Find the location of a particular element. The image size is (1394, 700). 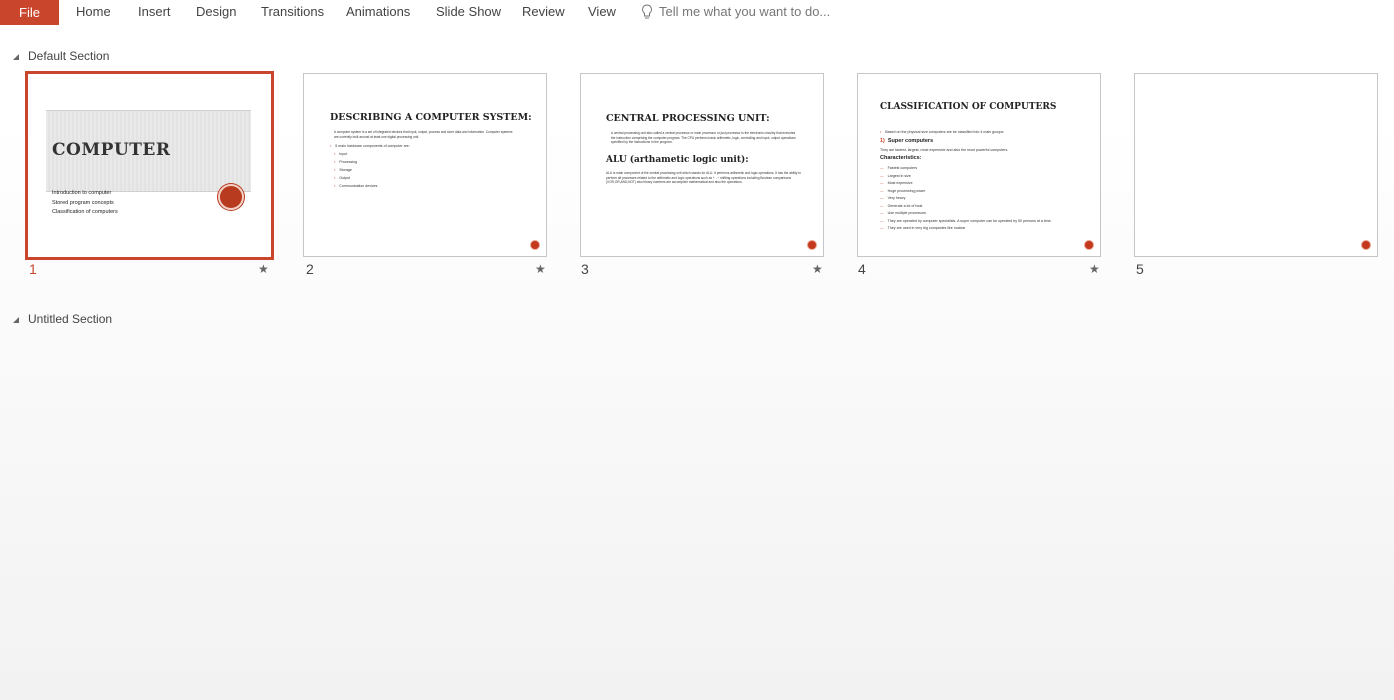

tab-design: Design is located at coordinates (216, 12).